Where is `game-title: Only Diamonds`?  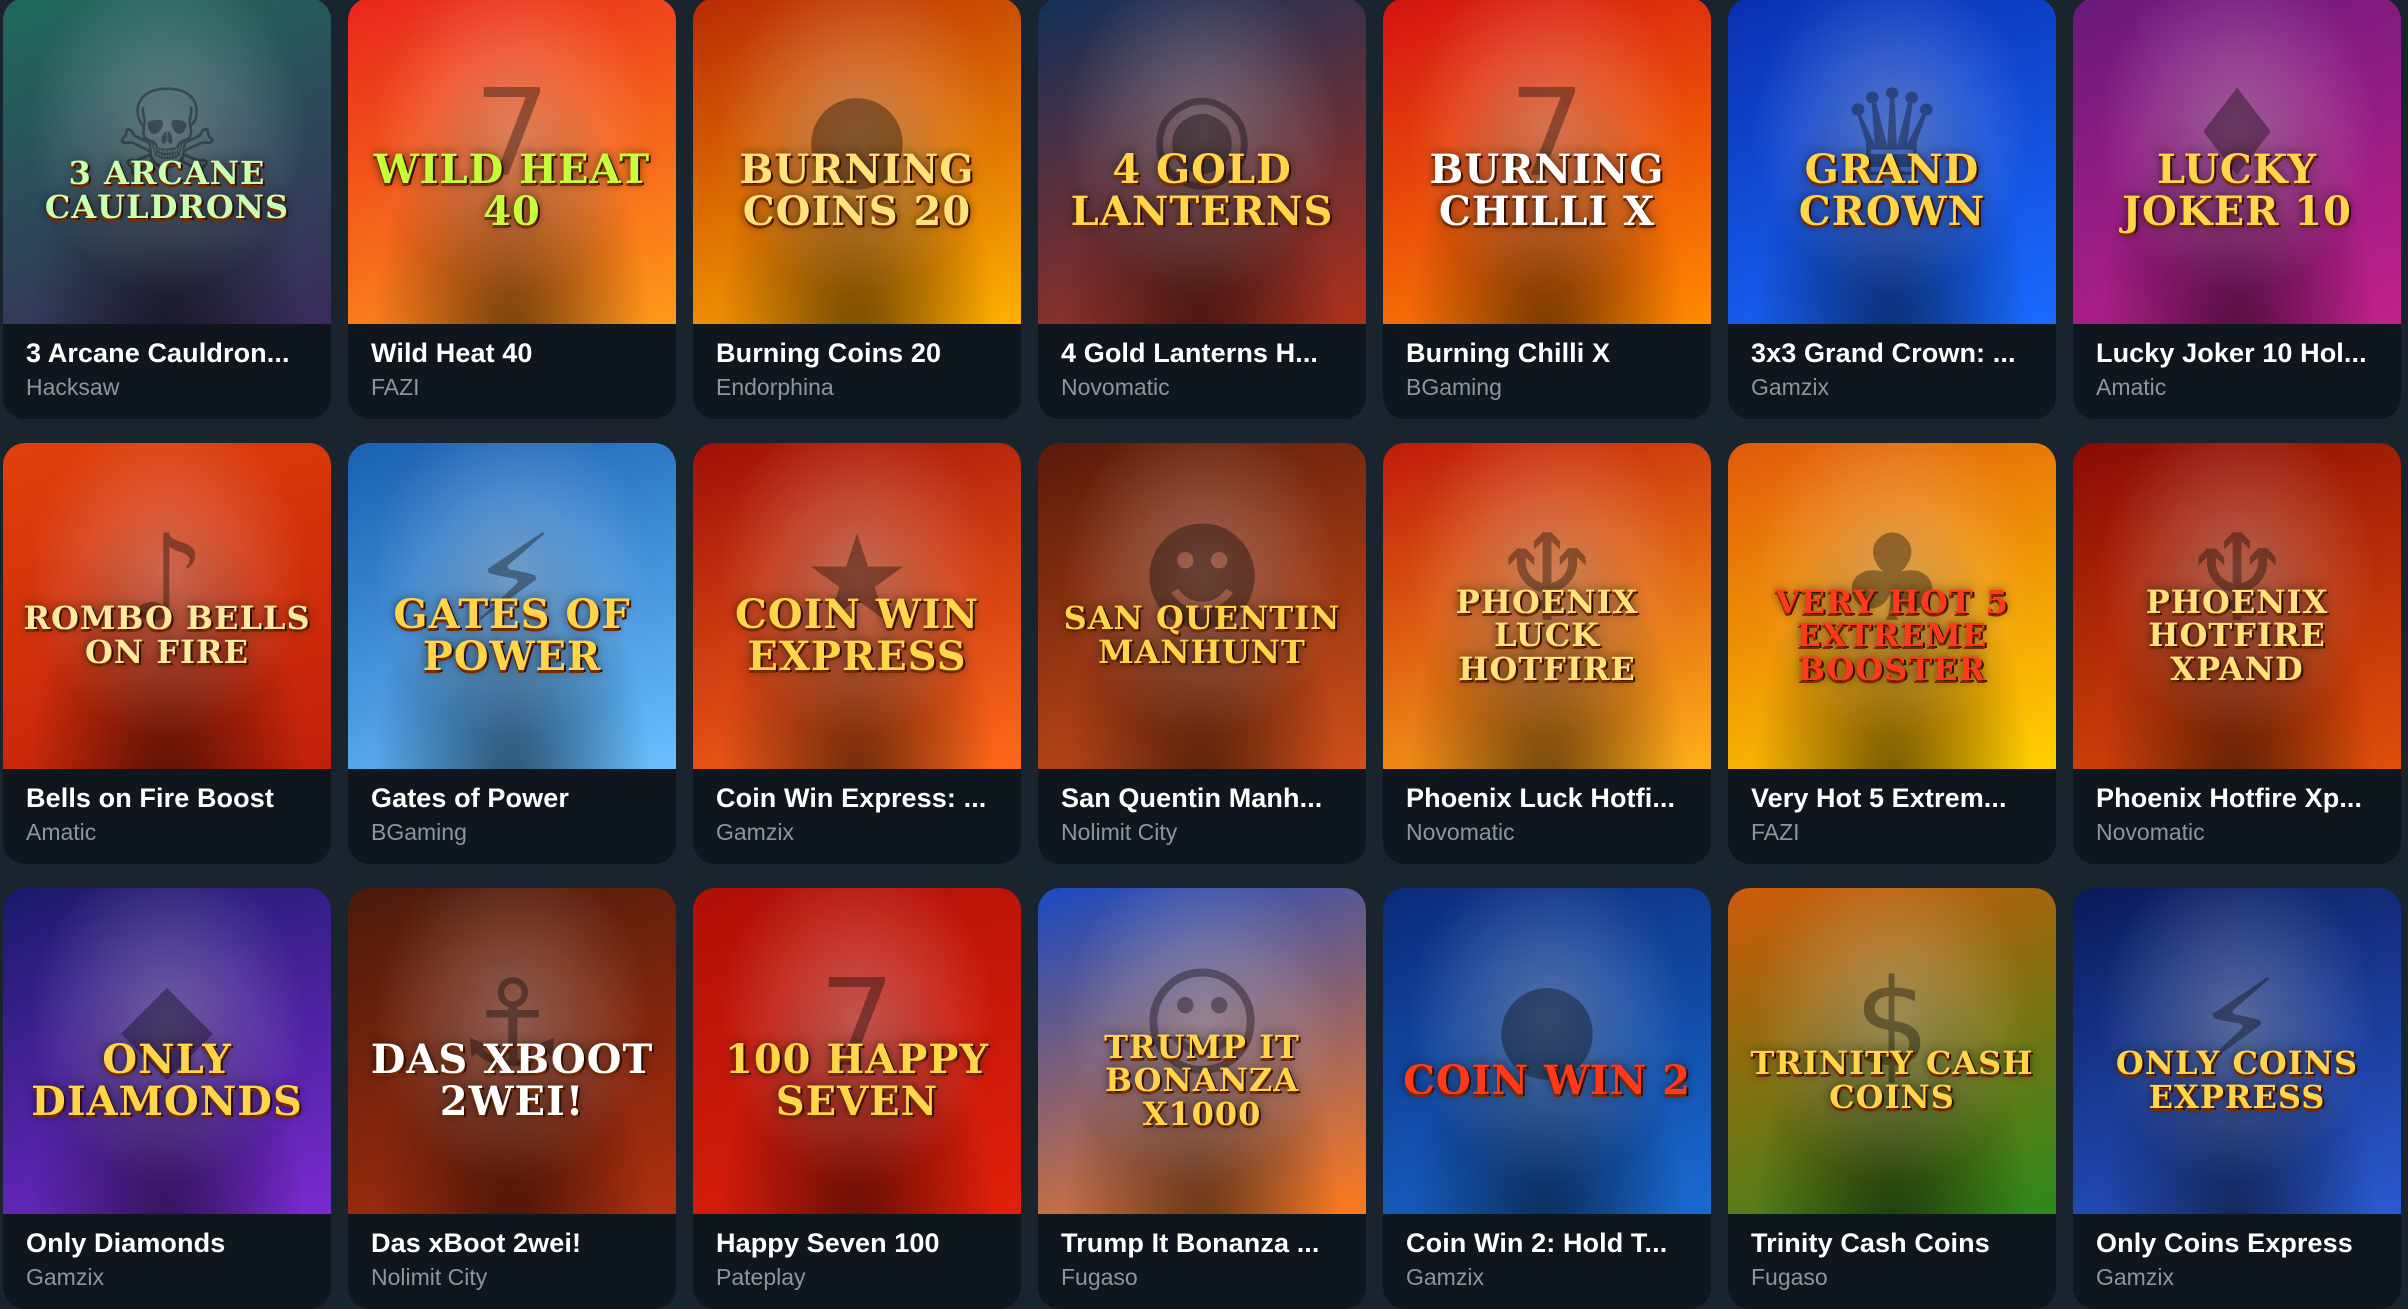
game-title: Only Diamonds is located at coordinates (126, 1243).